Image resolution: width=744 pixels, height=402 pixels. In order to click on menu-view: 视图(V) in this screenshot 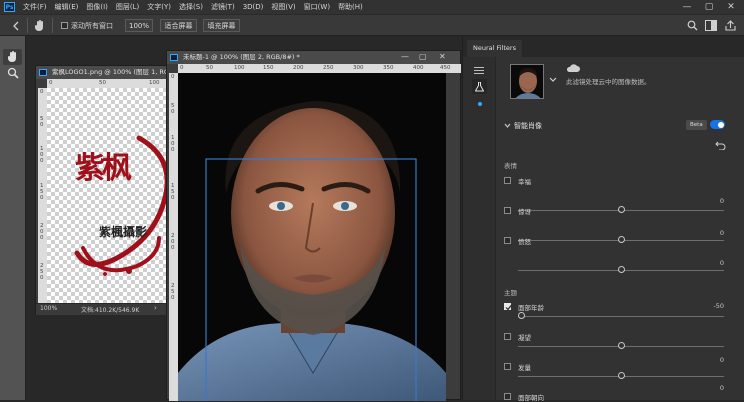, I will do `click(283, 7)`.